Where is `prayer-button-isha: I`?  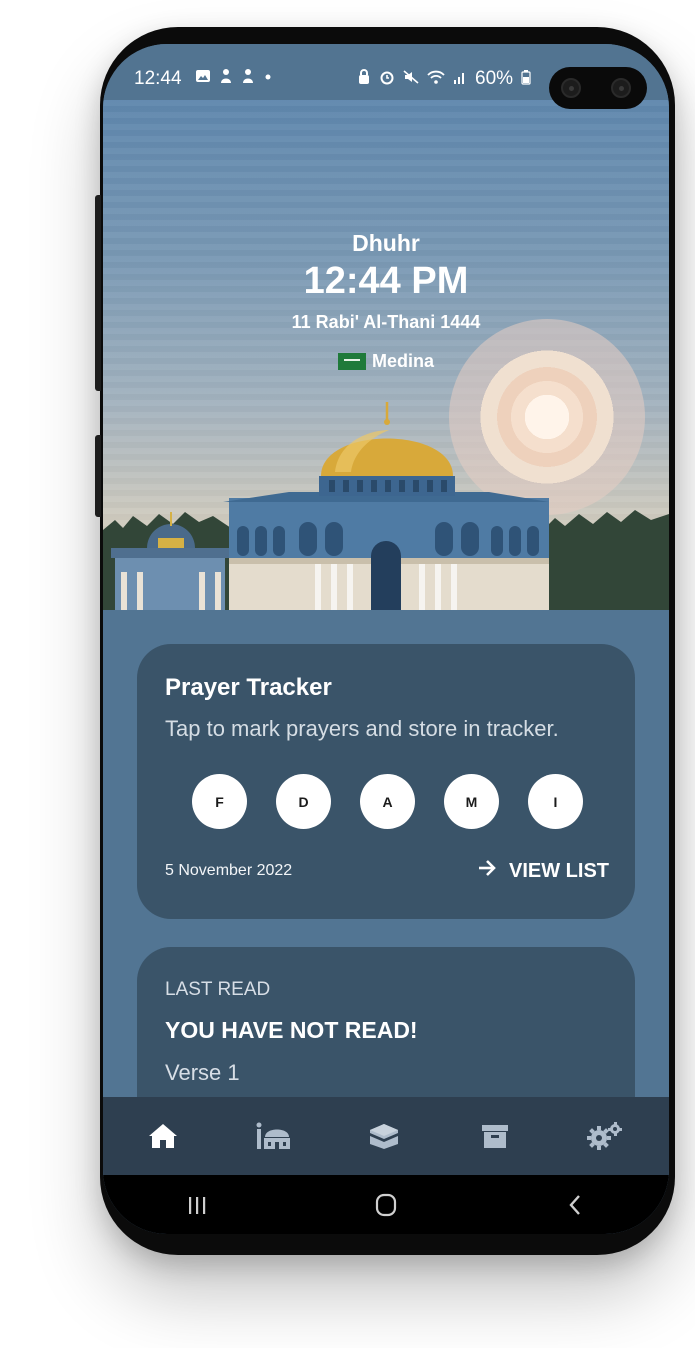
prayer-button-isha: I is located at coordinates (555, 801).